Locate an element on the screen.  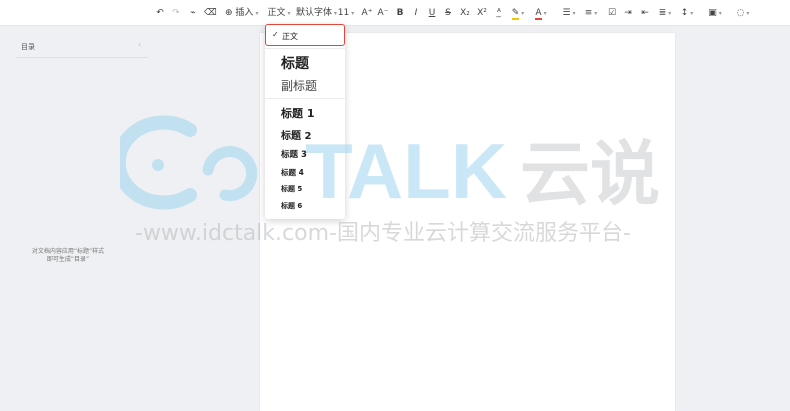
menu-item-heading-4: 标题 4 is located at coordinates (292, 172).